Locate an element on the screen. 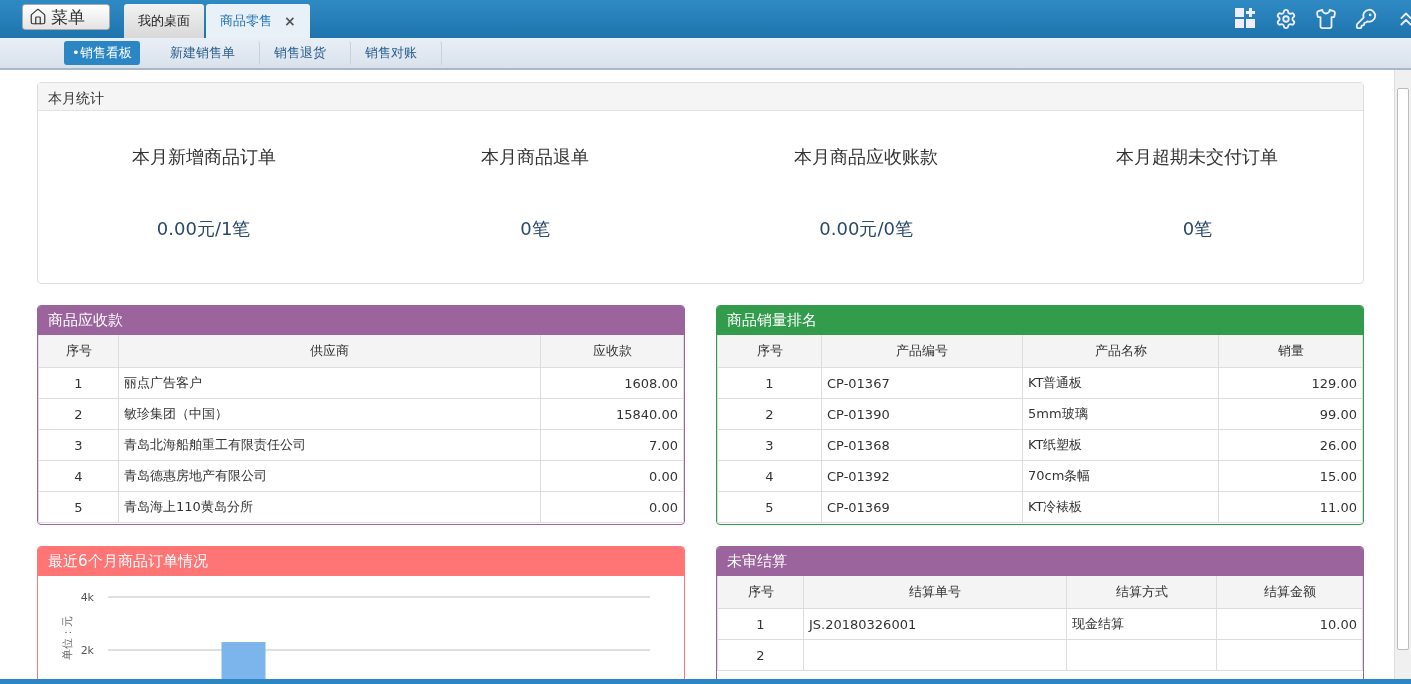 The height and width of the screenshot is (684, 1411). axis-tick-label: 2k is located at coordinates (87, 650).